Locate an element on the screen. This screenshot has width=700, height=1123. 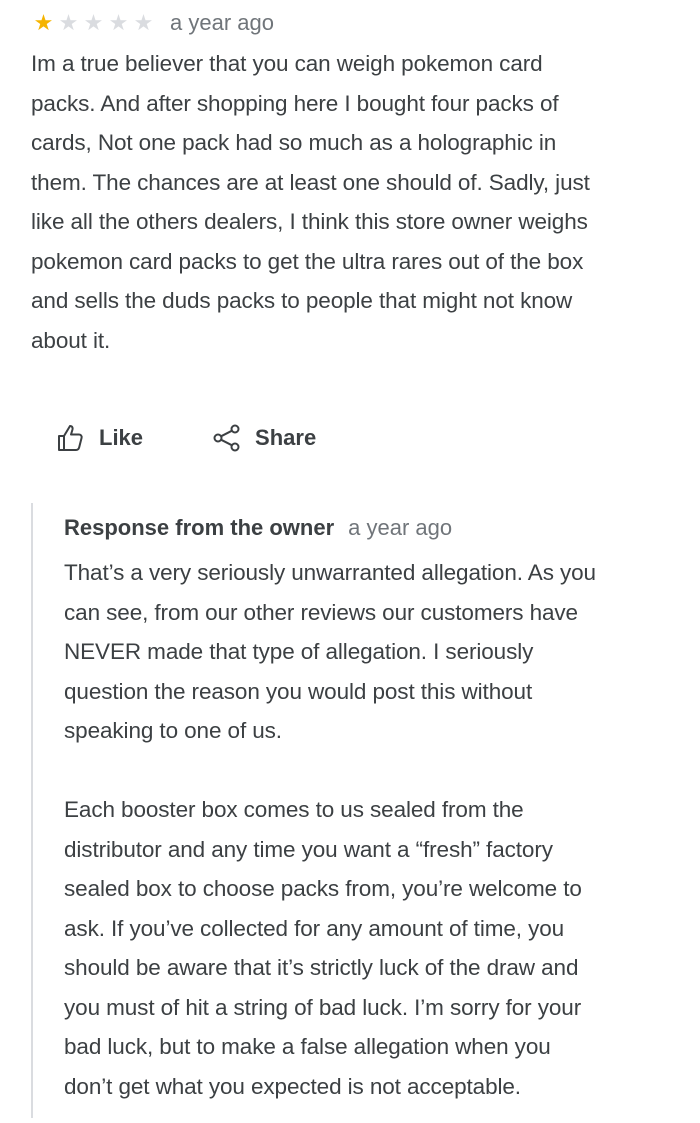
like-button: Like is located at coordinates (99, 438).